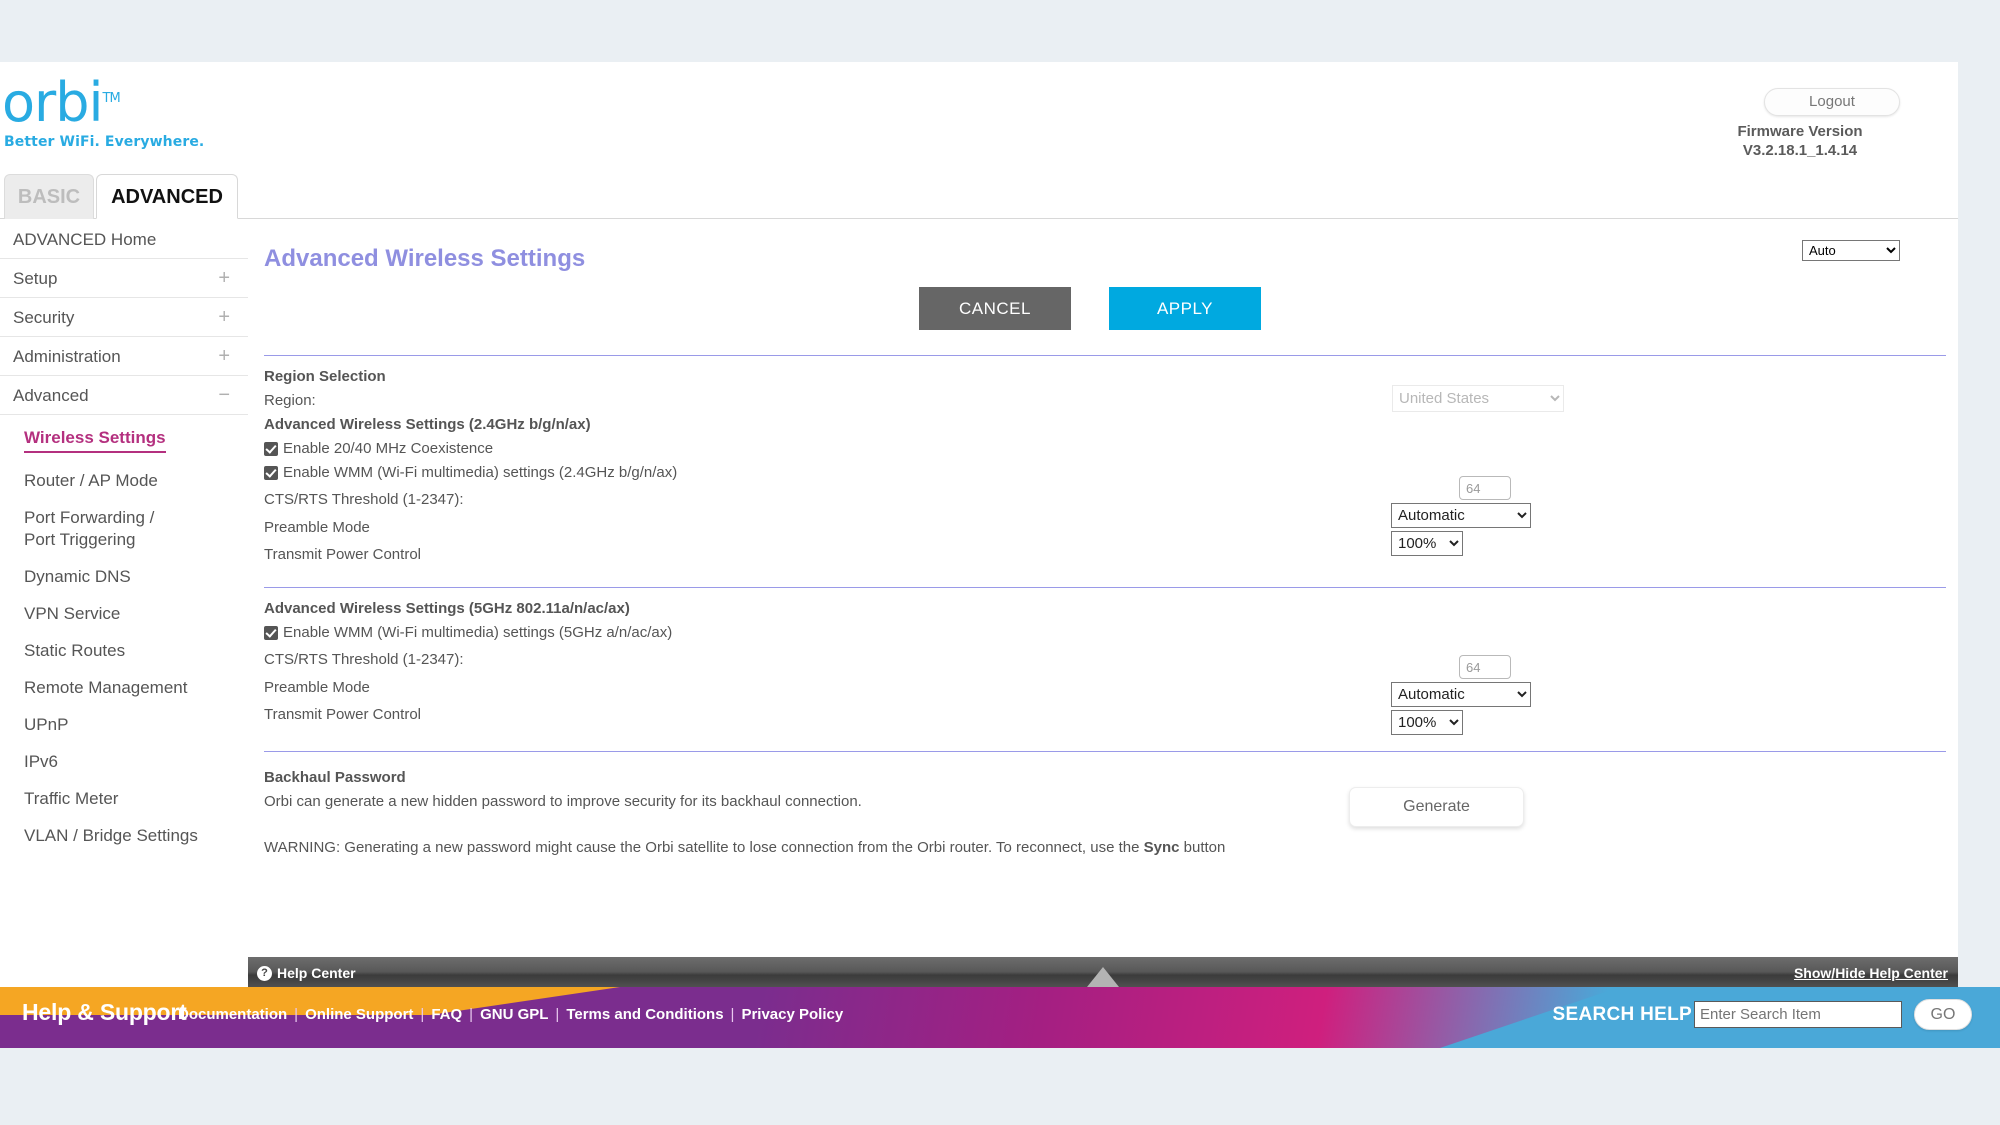 The image size is (2000, 1125). Describe the element at coordinates (124, 395) in the screenshot. I see `sidebar-item-advanced: Advanced −` at that location.